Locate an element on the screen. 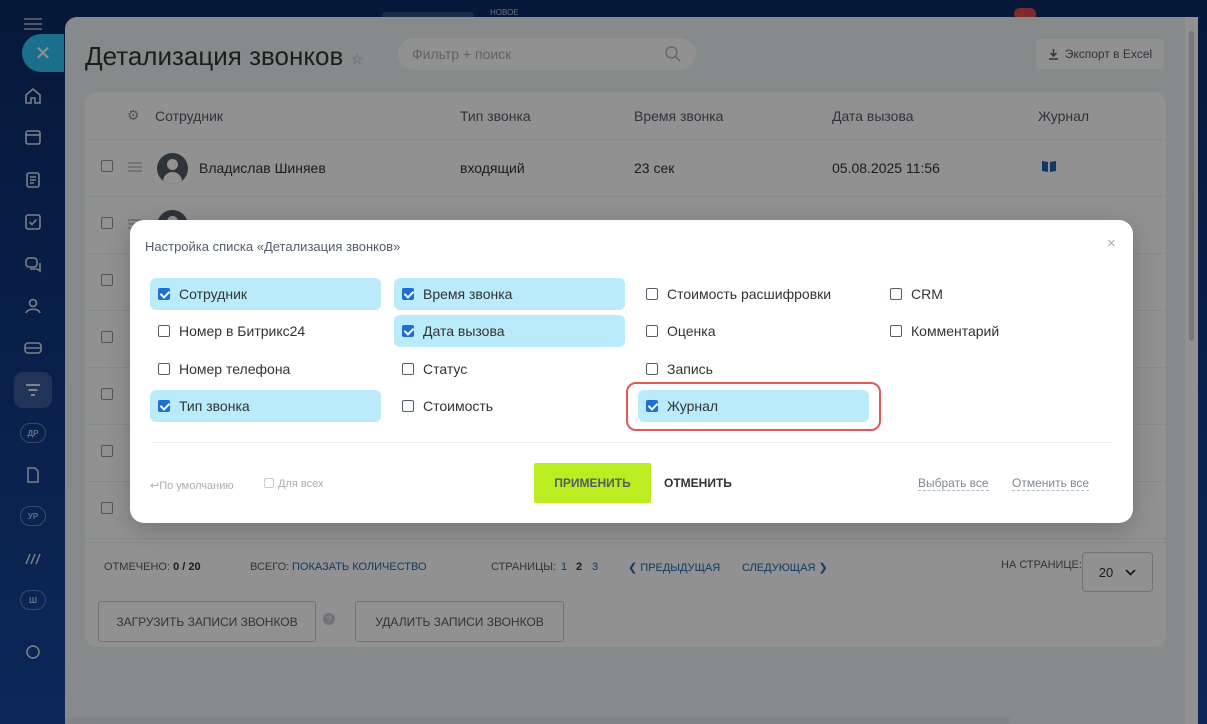  option-label: Стоимость расшифровки is located at coordinates (749, 294).